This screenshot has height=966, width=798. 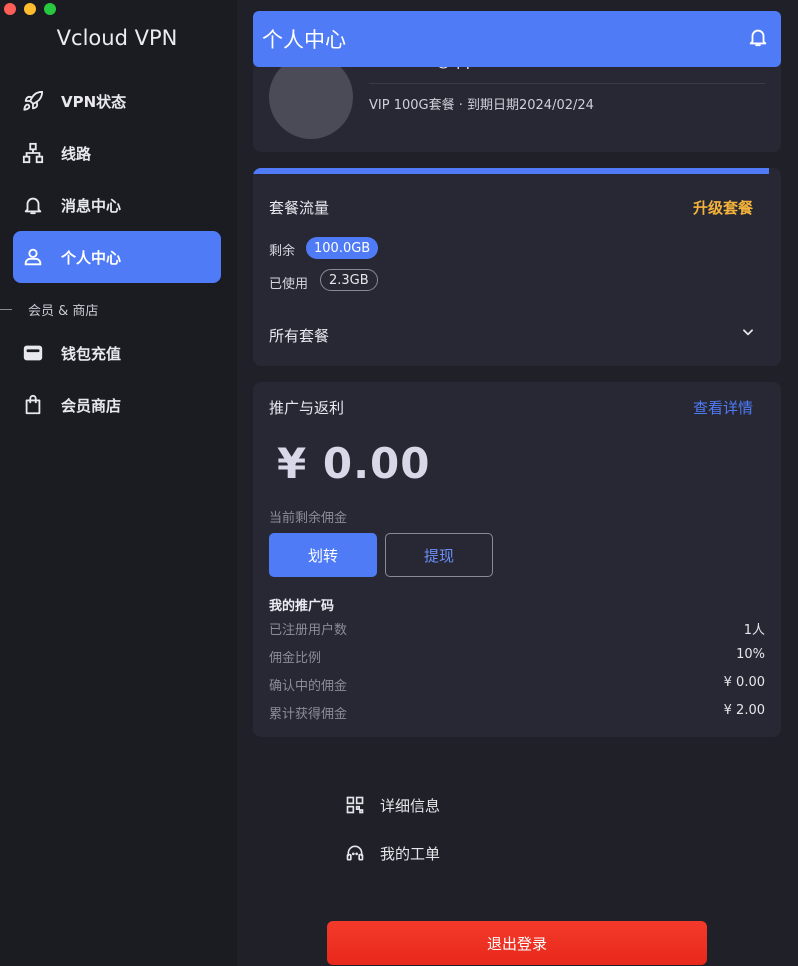 What do you see at coordinates (517, 712) in the screenshot?
I see `stat-row: 累计获得佣金 ¥ 2.00` at bounding box center [517, 712].